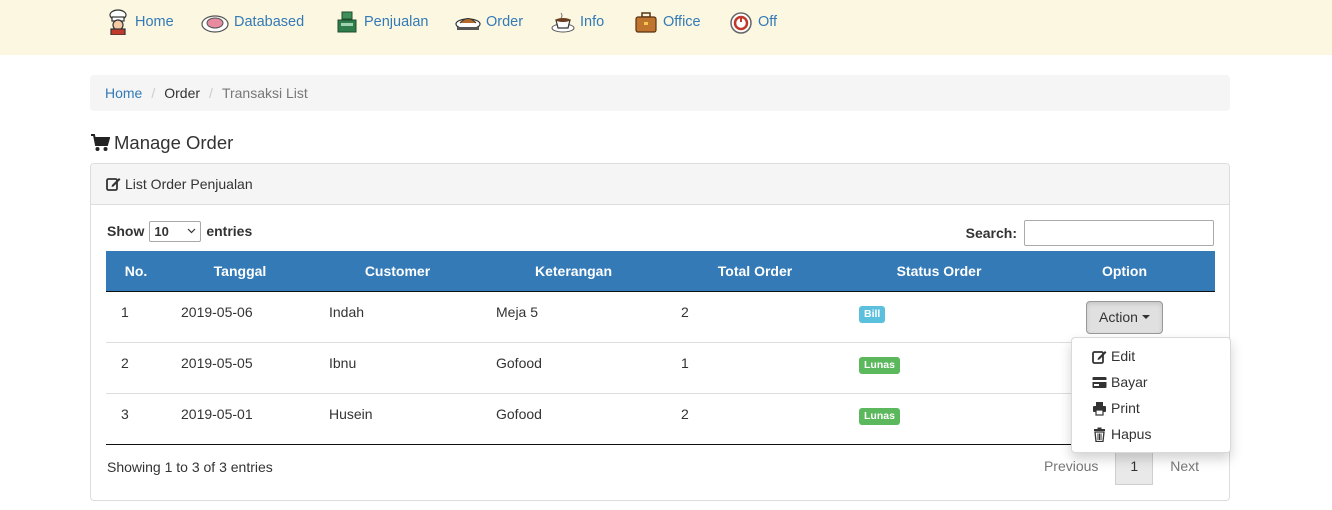 Image resolution: width=1332 pixels, height=510 pixels. What do you see at coordinates (468, 24) in the screenshot?
I see `food-tray-icon` at bounding box center [468, 24].